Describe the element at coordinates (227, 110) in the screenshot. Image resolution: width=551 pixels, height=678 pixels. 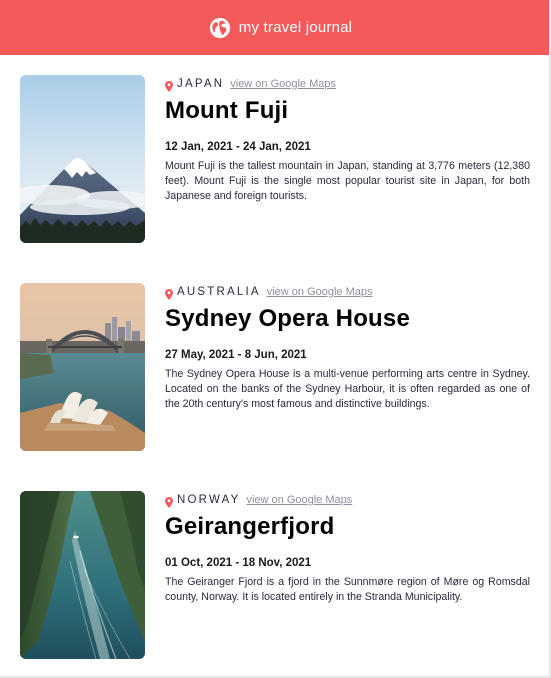
I see `entry-title: Mount Fuji` at that location.